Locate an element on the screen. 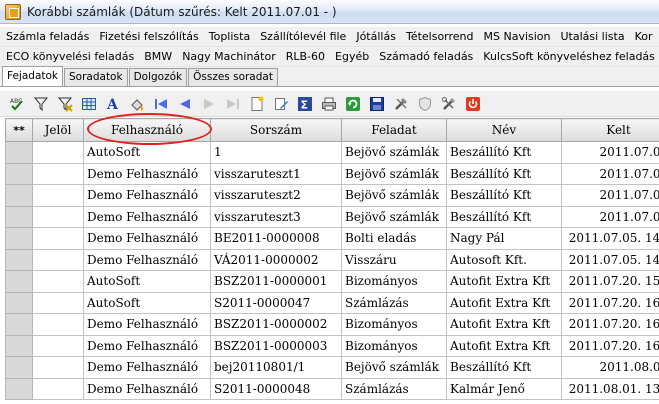  next-record-icon is located at coordinates (209, 104).